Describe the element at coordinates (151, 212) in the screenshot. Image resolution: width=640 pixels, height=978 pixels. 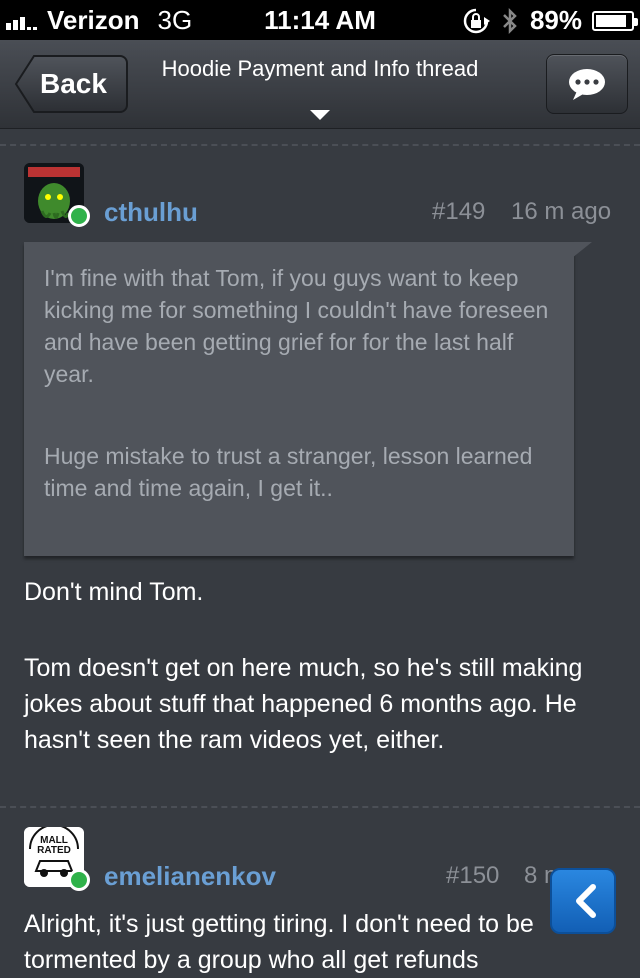
I see `post-username: cthulhu` at that location.